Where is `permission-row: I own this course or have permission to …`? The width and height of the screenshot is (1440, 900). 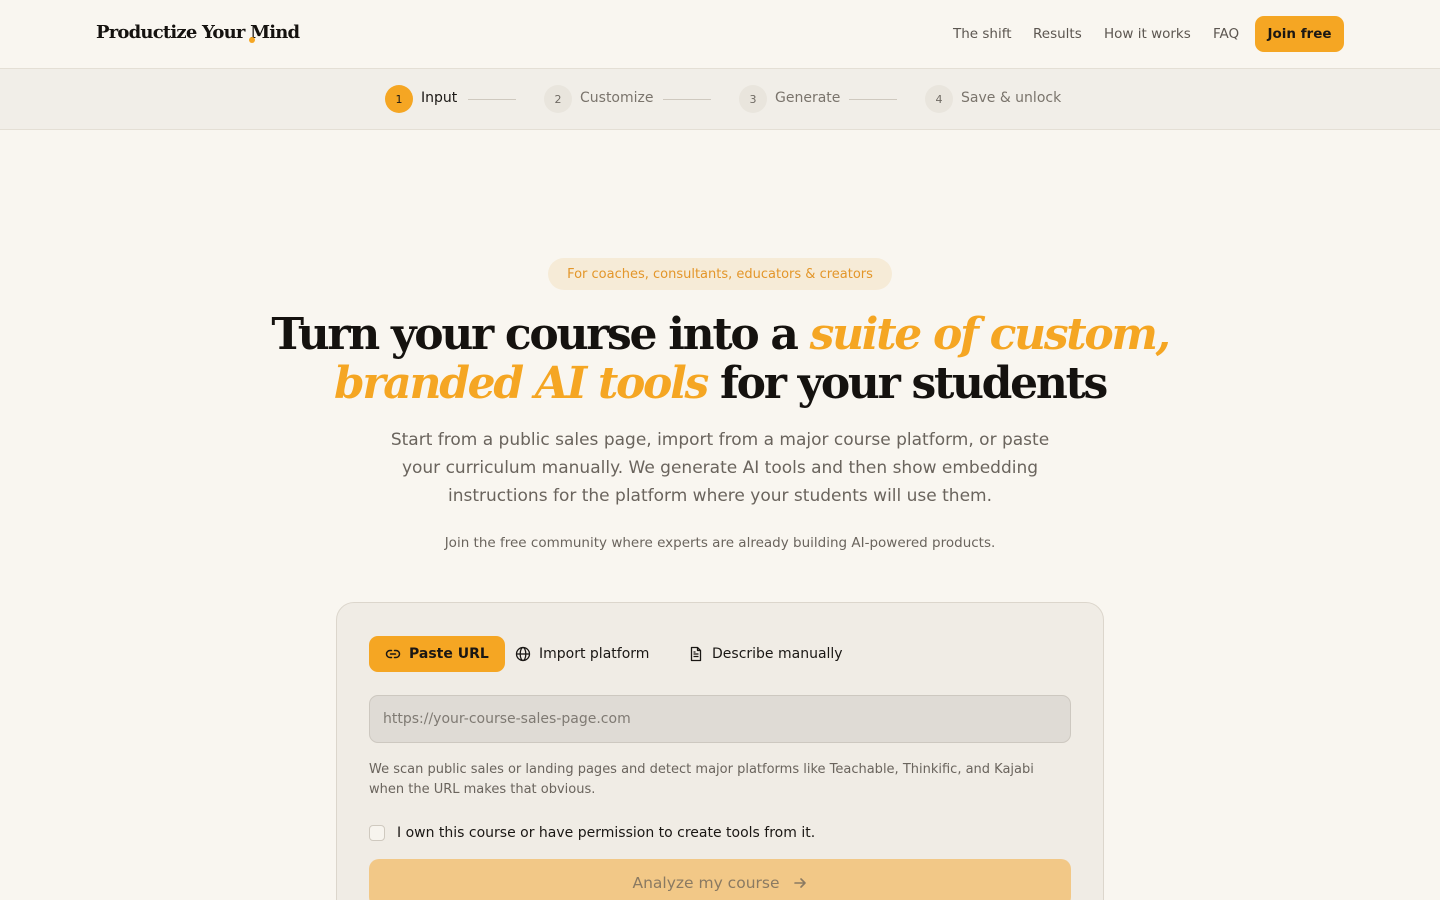
permission-row: I own this course or have permission to … is located at coordinates (592, 833).